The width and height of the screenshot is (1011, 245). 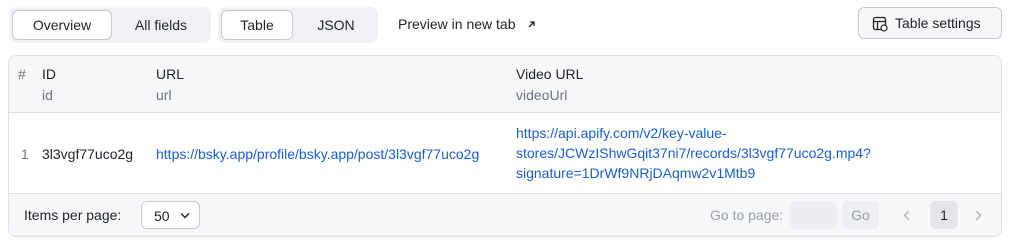 What do you see at coordinates (457, 24) in the screenshot?
I see `preview-label: Preview in new tab` at bounding box center [457, 24].